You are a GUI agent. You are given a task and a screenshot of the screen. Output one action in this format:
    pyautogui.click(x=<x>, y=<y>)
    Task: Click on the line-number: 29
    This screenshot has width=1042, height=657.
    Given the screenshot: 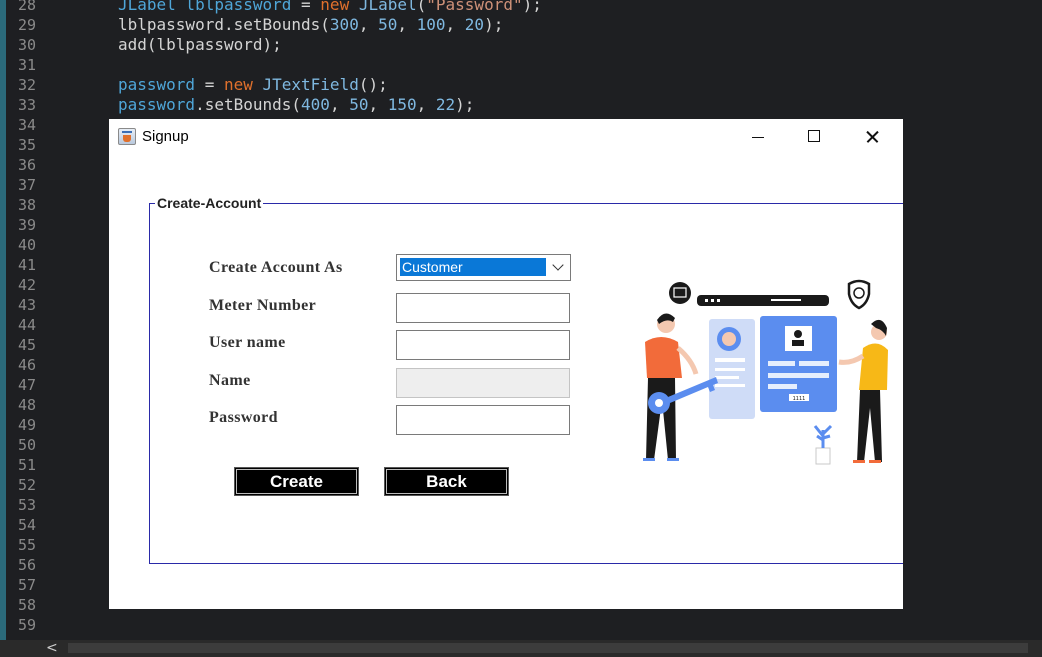 What is the action you would take?
    pyautogui.click(x=26, y=25)
    